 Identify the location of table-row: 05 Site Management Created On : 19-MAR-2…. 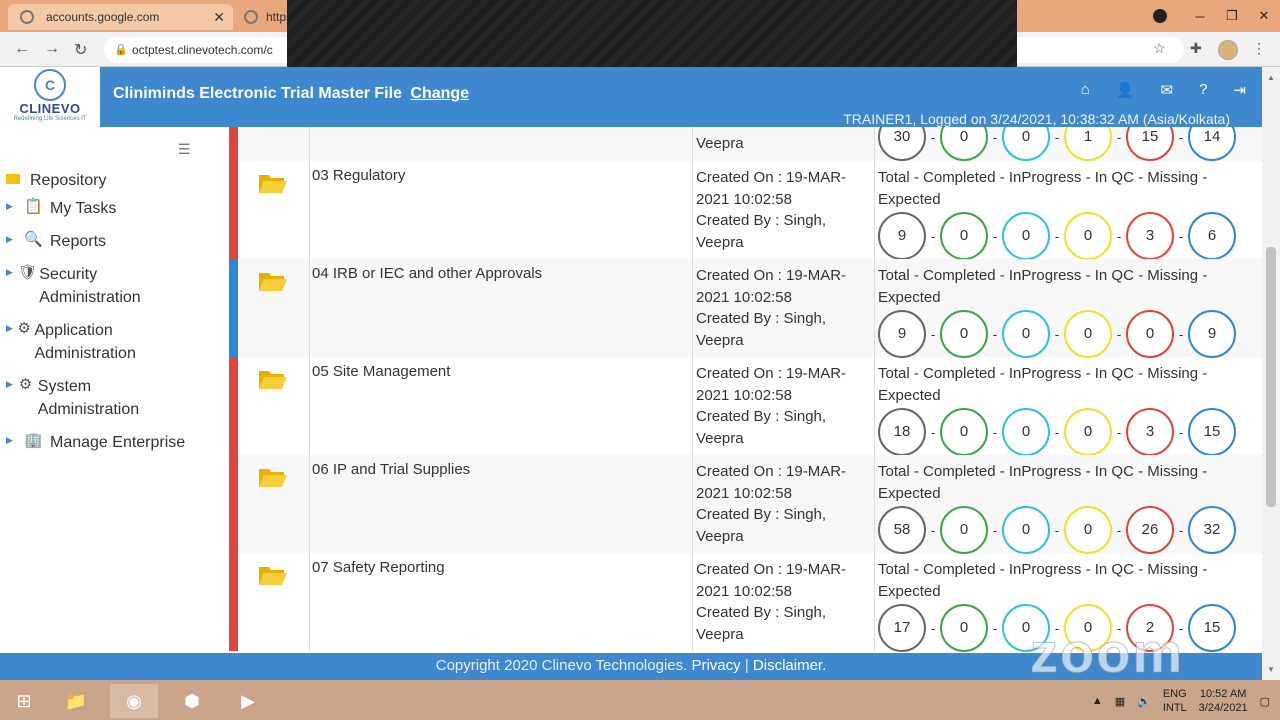
(745, 406).